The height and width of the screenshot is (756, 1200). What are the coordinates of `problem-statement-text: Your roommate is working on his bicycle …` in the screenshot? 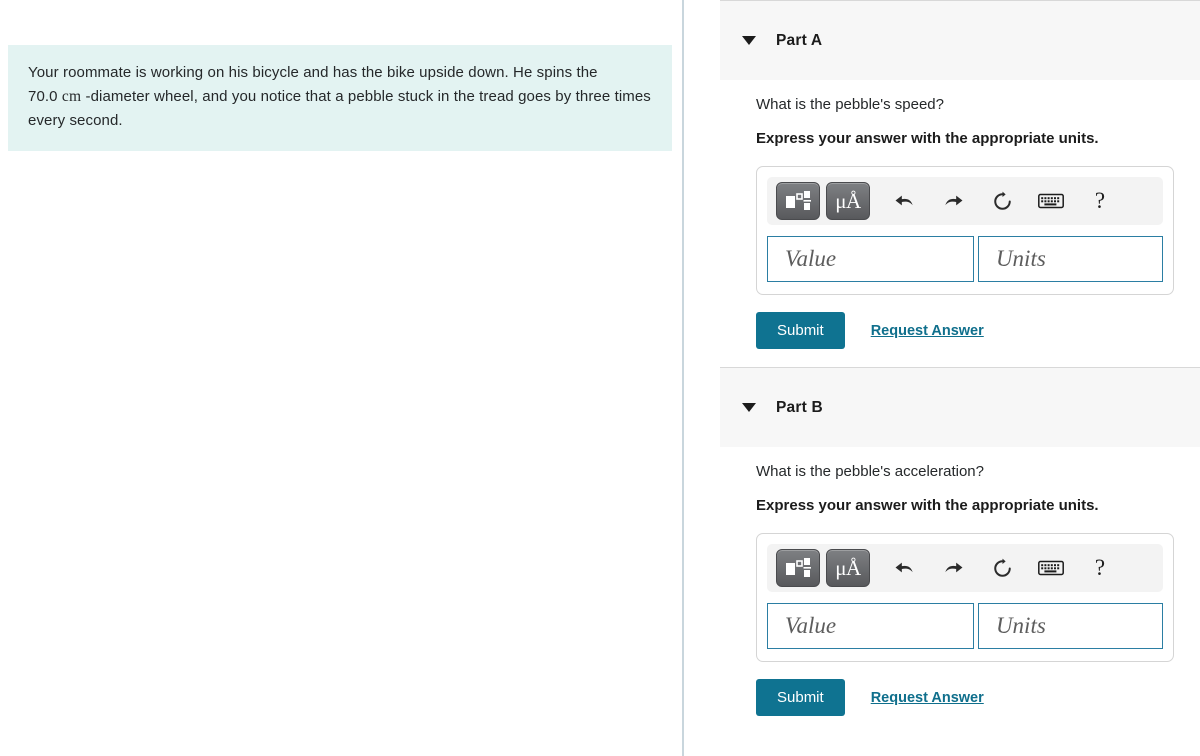 It's located at (340, 97).